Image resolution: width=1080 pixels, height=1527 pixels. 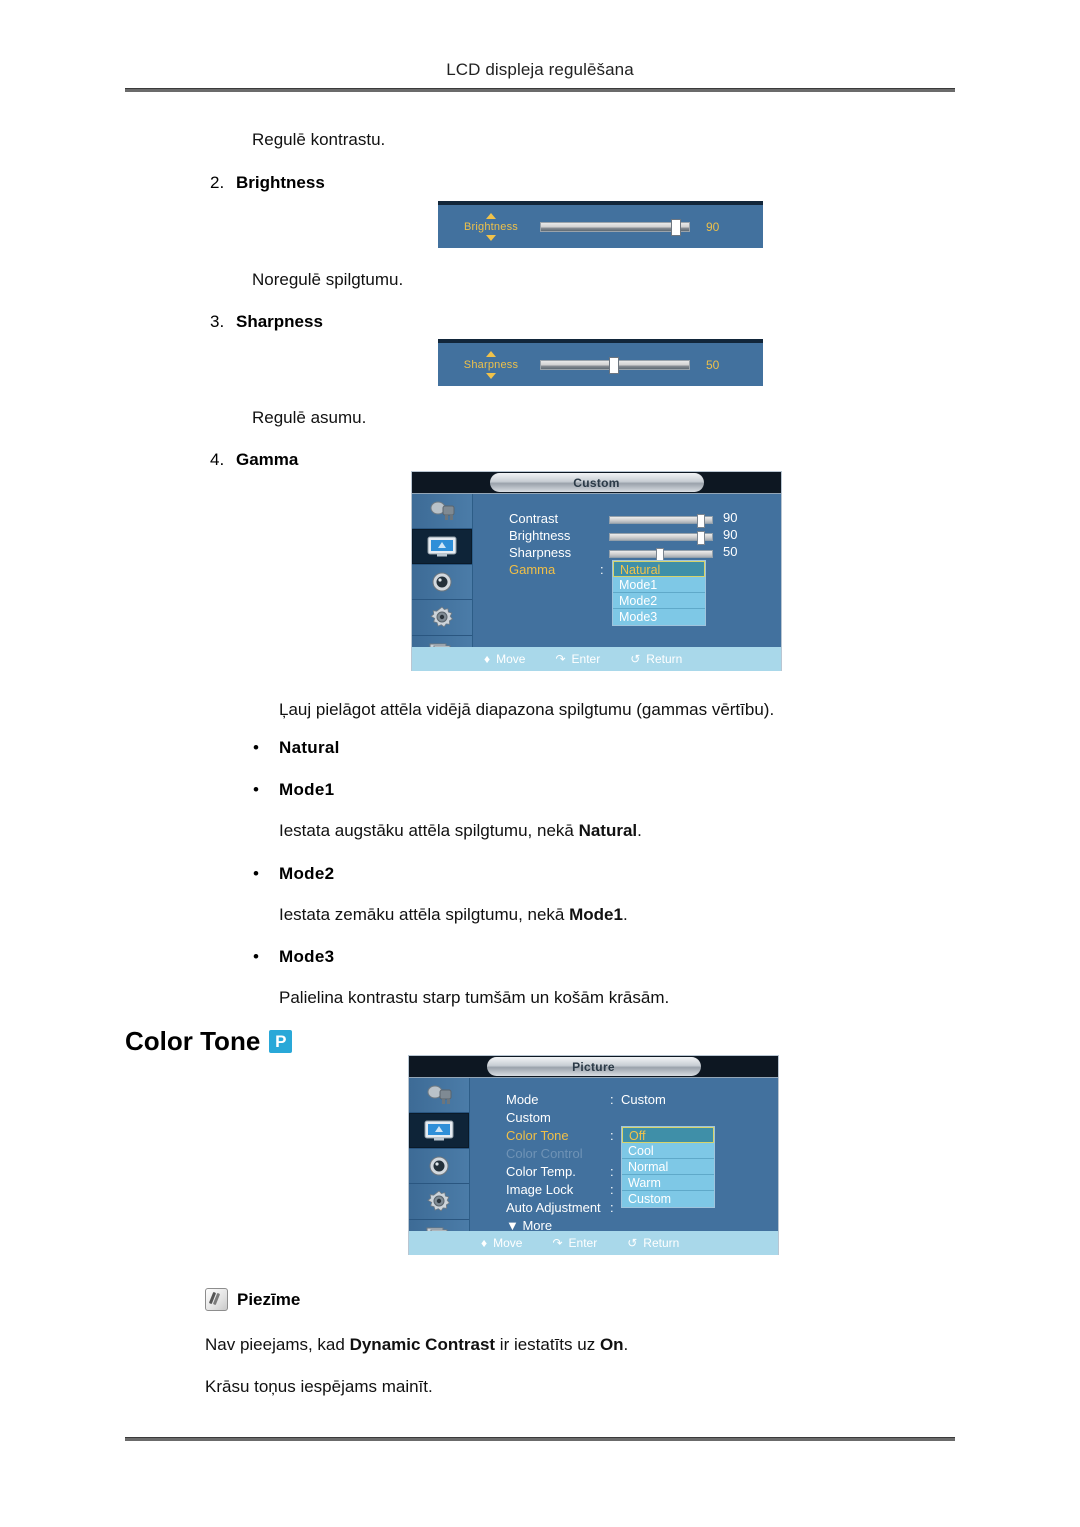 I want to click on gamma-option-mode2: Mode2, so click(x=659, y=601).